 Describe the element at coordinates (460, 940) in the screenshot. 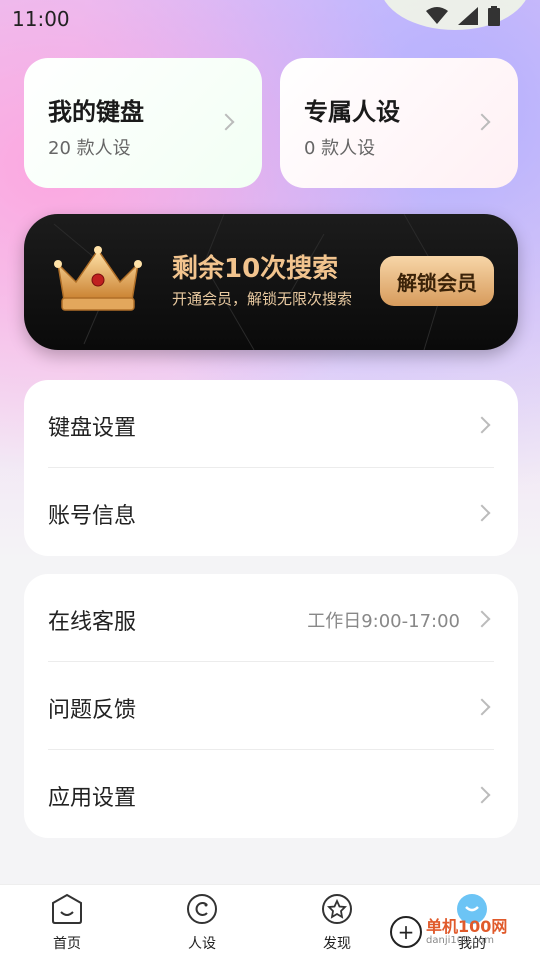

I see `watermark-url: danji100.com` at that location.